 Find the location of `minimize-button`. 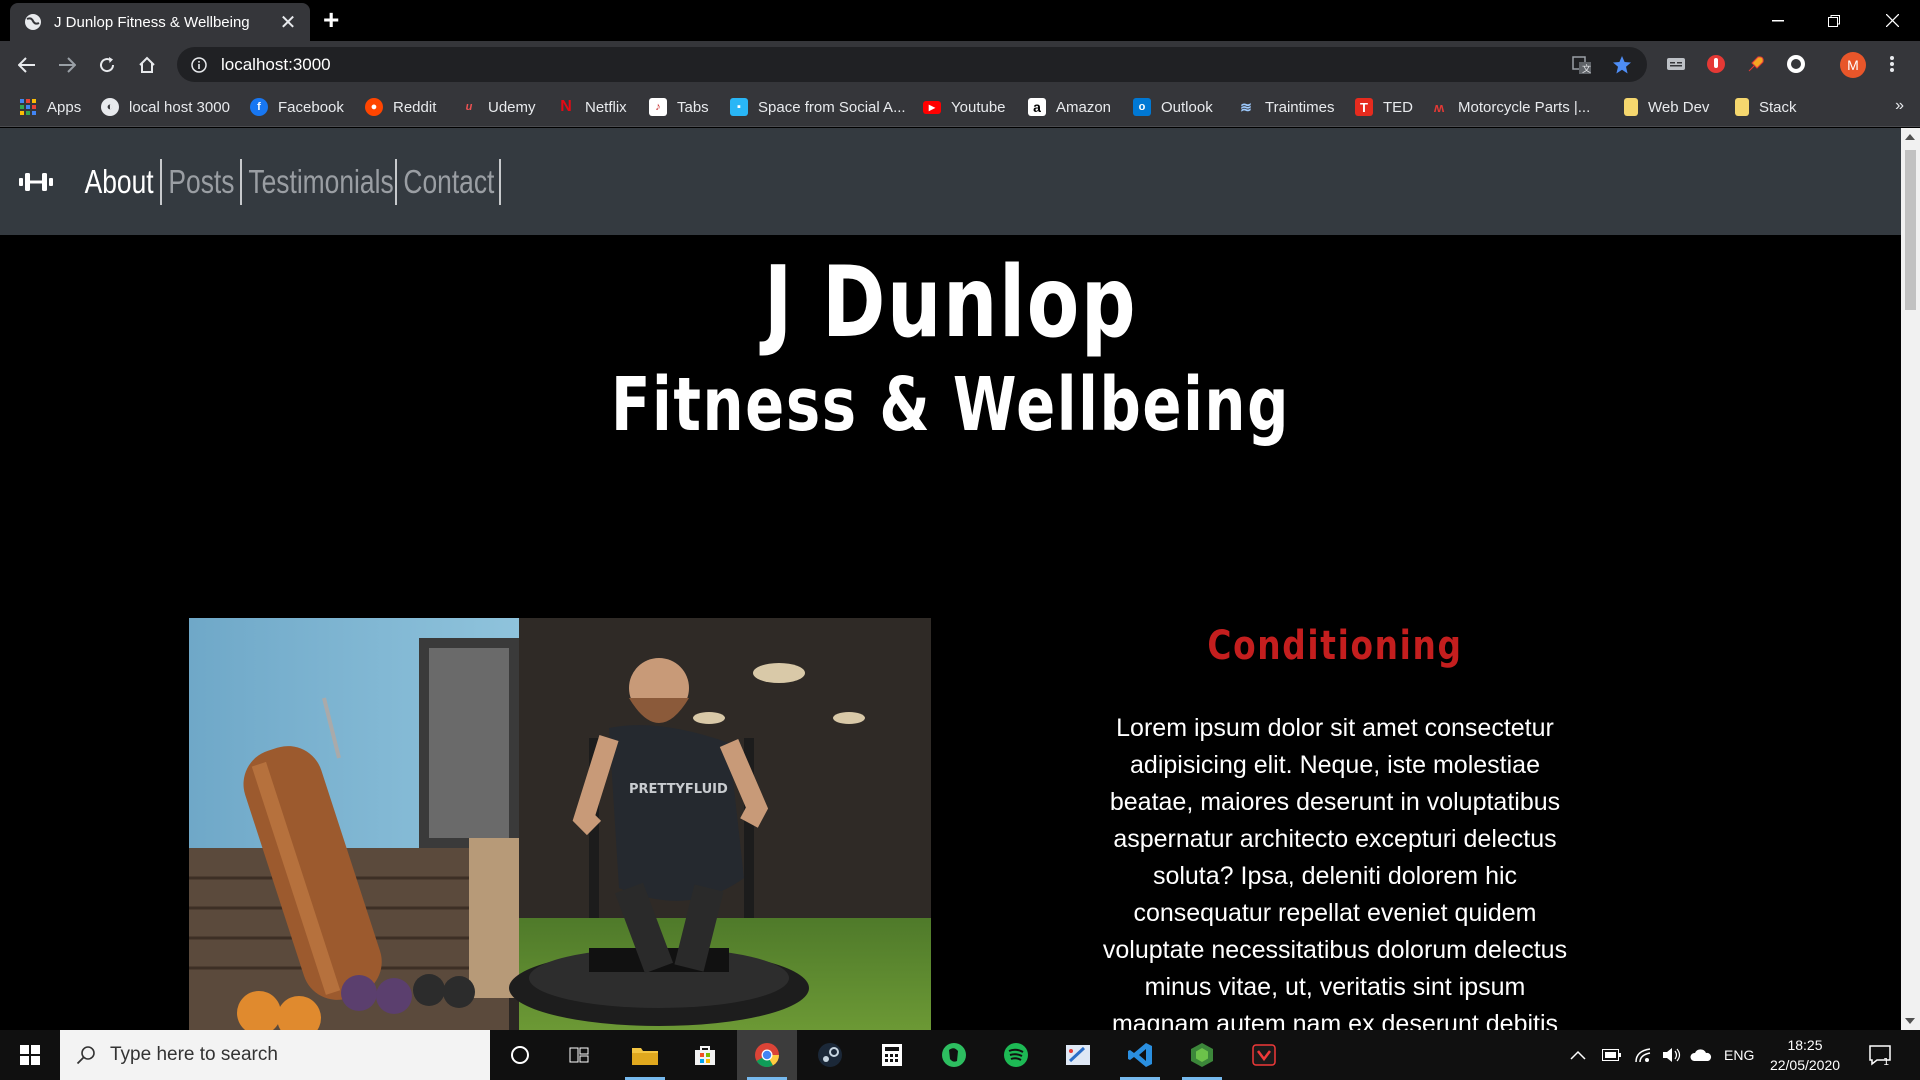

minimize-button is located at coordinates (1778, 20).